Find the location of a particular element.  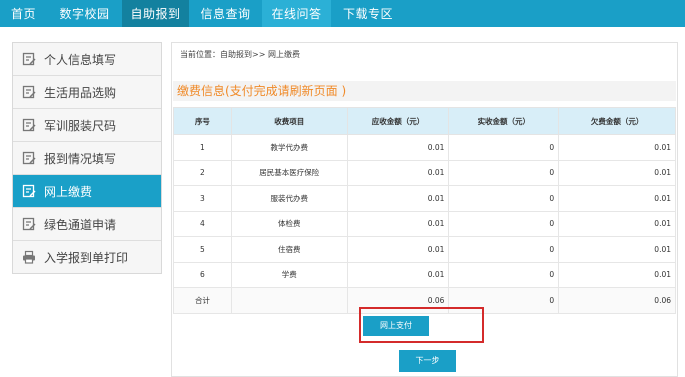

cell-index: 5 is located at coordinates (202, 249).